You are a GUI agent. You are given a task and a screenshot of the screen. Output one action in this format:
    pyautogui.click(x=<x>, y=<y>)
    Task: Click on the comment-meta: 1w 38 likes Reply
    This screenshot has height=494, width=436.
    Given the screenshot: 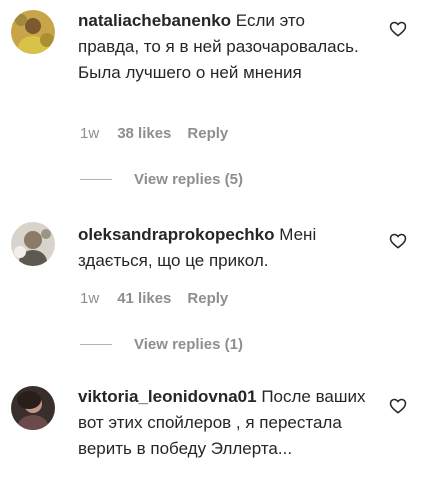 What is the action you would take?
    pyautogui.click(x=154, y=133)
    